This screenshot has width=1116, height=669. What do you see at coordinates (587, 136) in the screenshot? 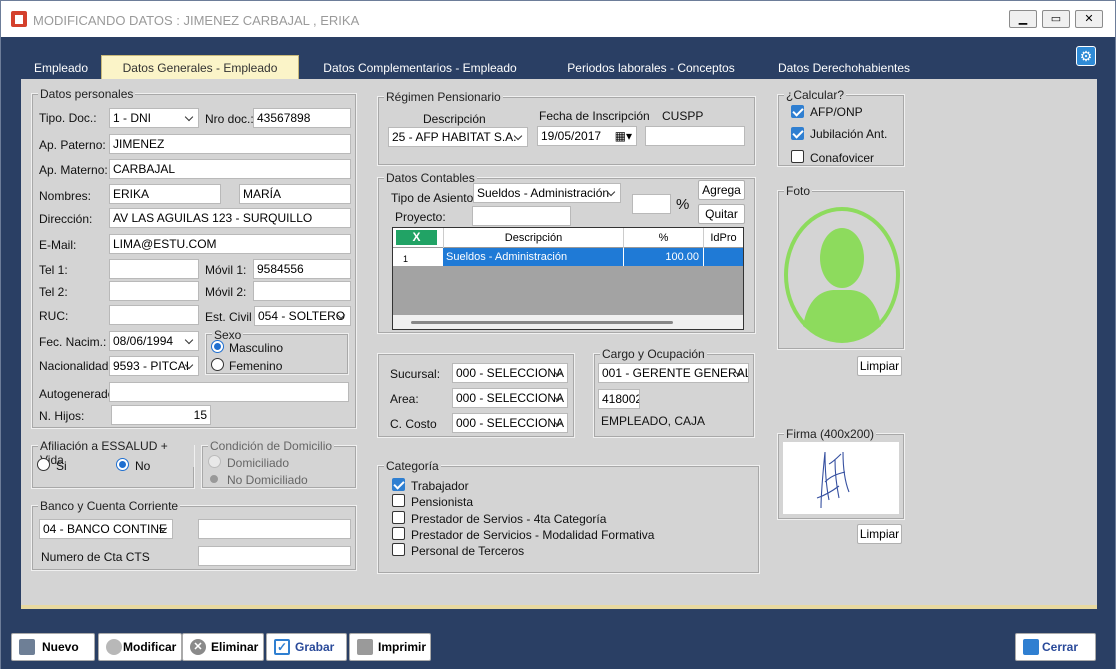
I see `fecha-insc-picker: 19/05/2017 ▦▾` at bounding box center [587, 136].